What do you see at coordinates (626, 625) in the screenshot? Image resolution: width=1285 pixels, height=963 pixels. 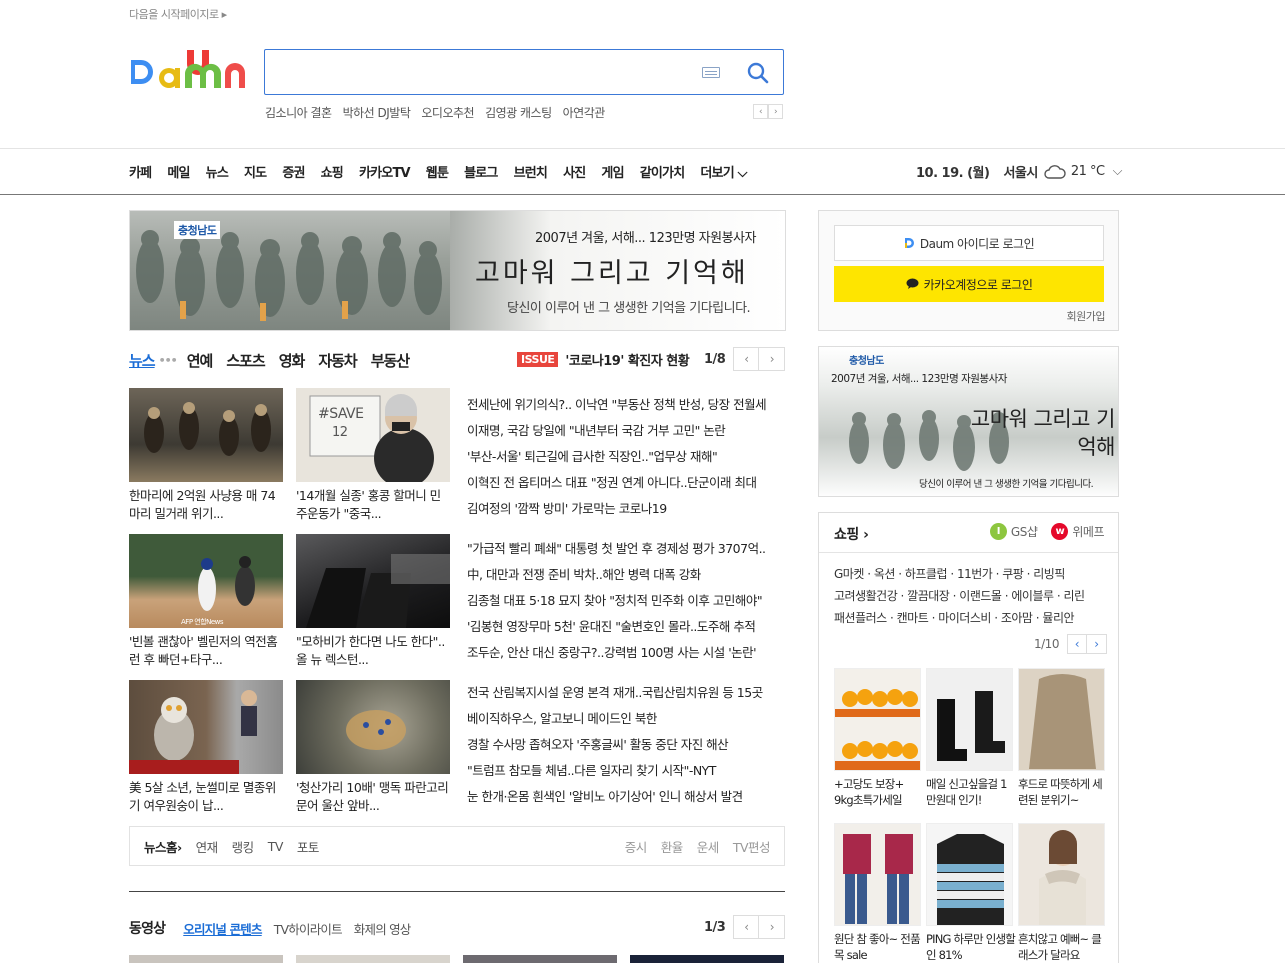 I see `headline: '김봉현 영장무마 5천' 윤대진 "술변호인 몰라..도주해 추적` at bounding box center [626, 625].